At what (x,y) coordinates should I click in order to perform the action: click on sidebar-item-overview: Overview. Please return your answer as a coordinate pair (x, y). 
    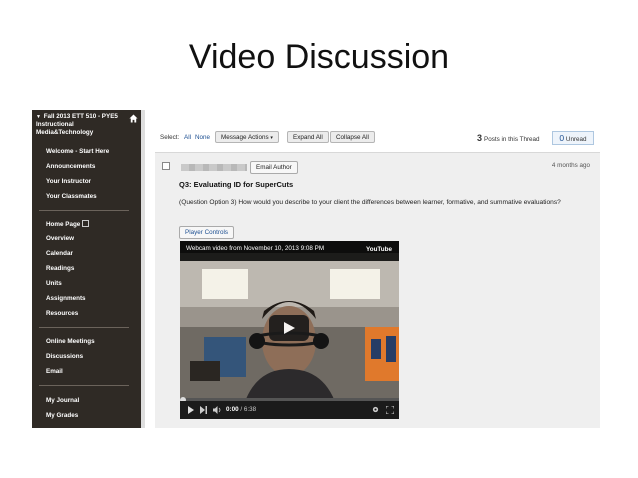
    Looking at the image, I should click on (60, 238).